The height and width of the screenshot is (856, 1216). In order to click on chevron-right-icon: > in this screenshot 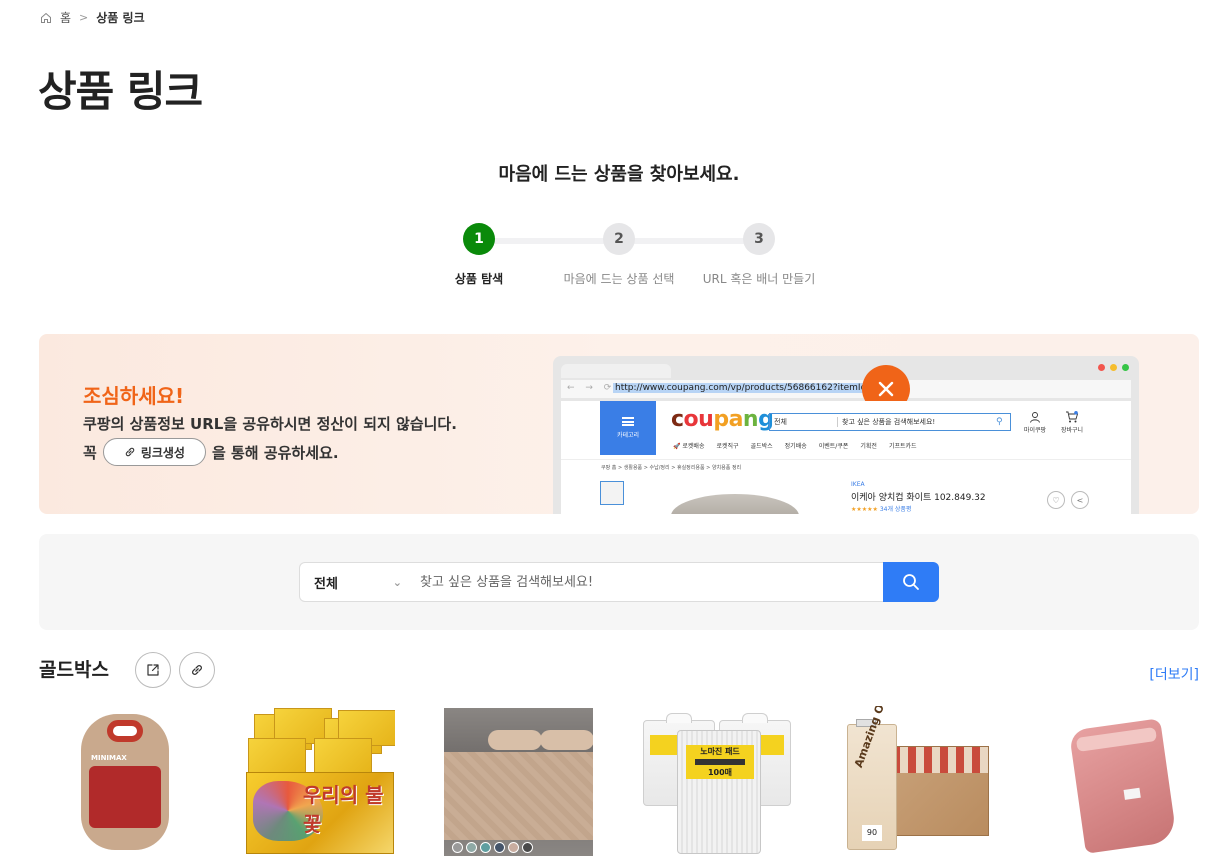, I will do `click(84, 17)`.